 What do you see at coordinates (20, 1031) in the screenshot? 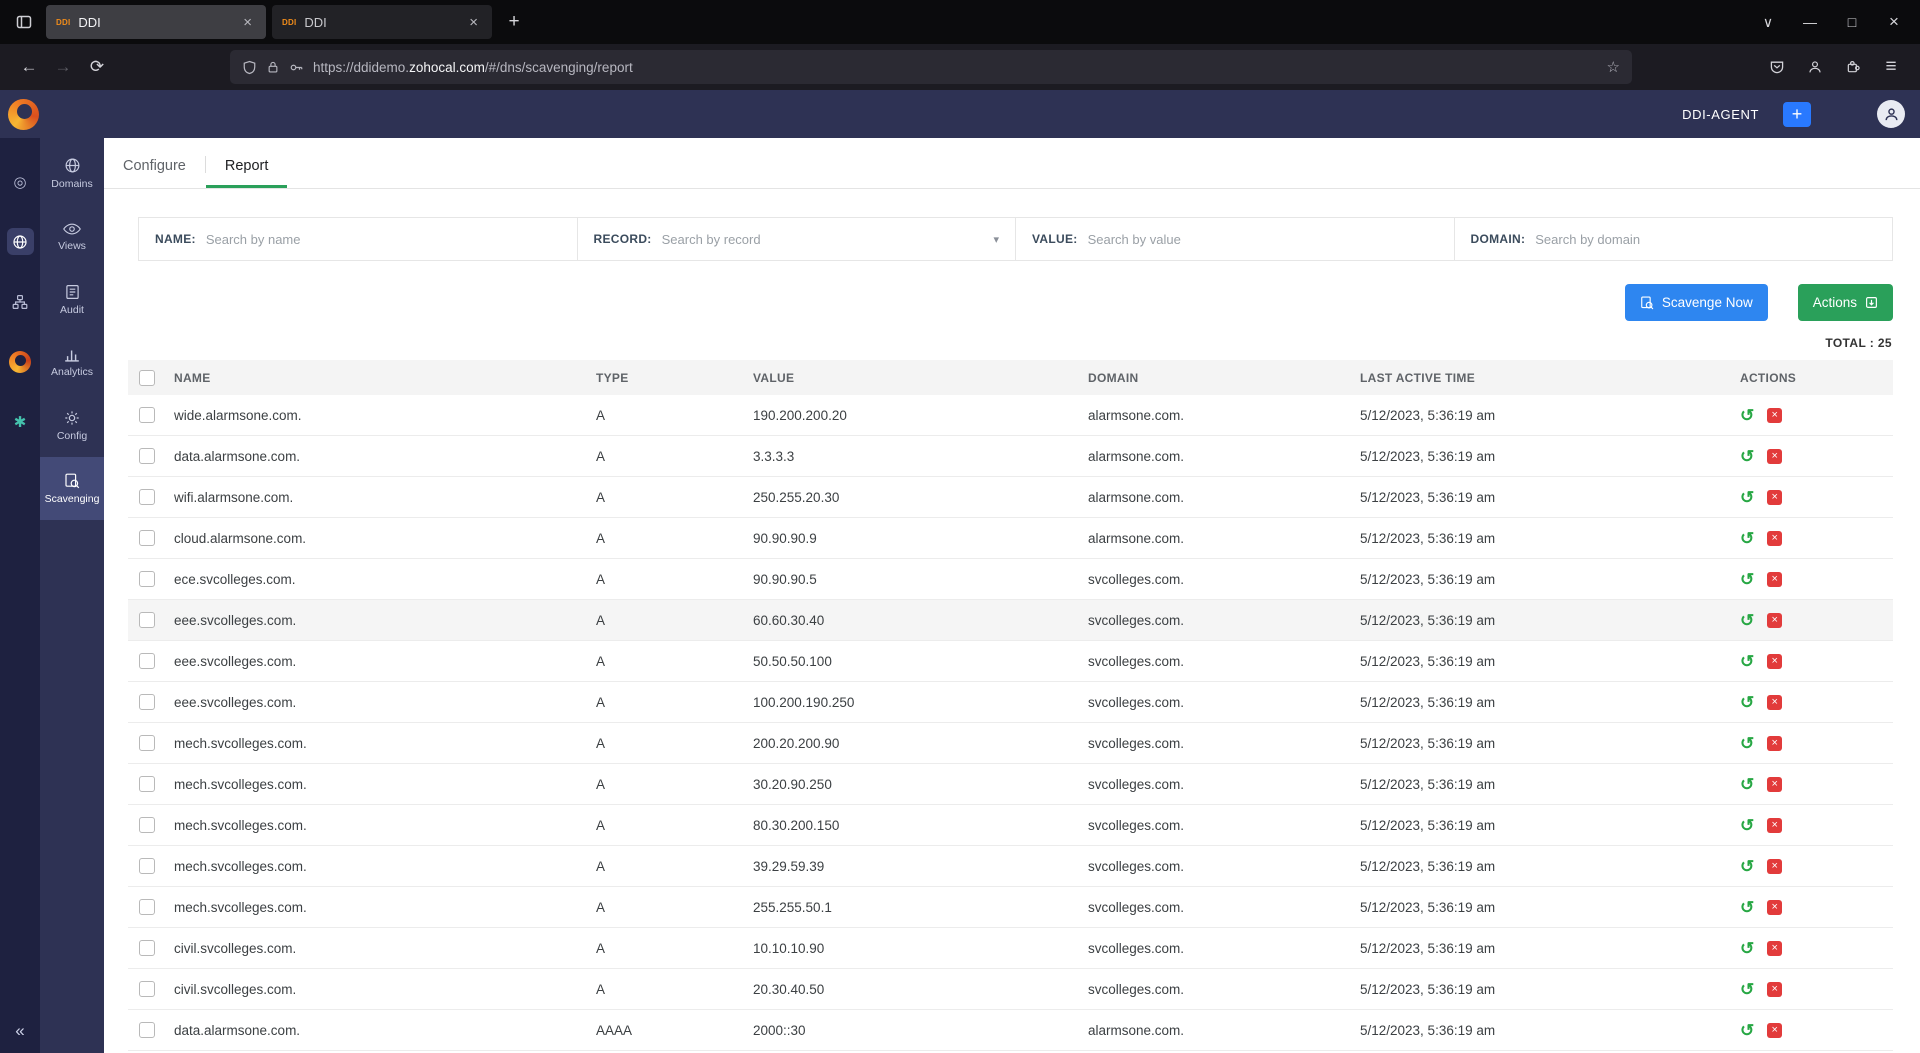
I see `collapse-sidebar-button: «` at bounding box center [20, 1031].